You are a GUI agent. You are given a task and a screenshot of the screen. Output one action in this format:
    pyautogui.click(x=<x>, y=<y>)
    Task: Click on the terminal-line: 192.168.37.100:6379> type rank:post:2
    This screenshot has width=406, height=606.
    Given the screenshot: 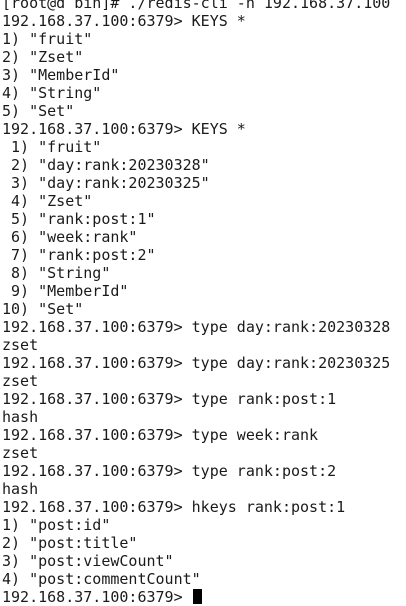 What is the action you would take?
    pyautogui.click(x=169, y=471)
    